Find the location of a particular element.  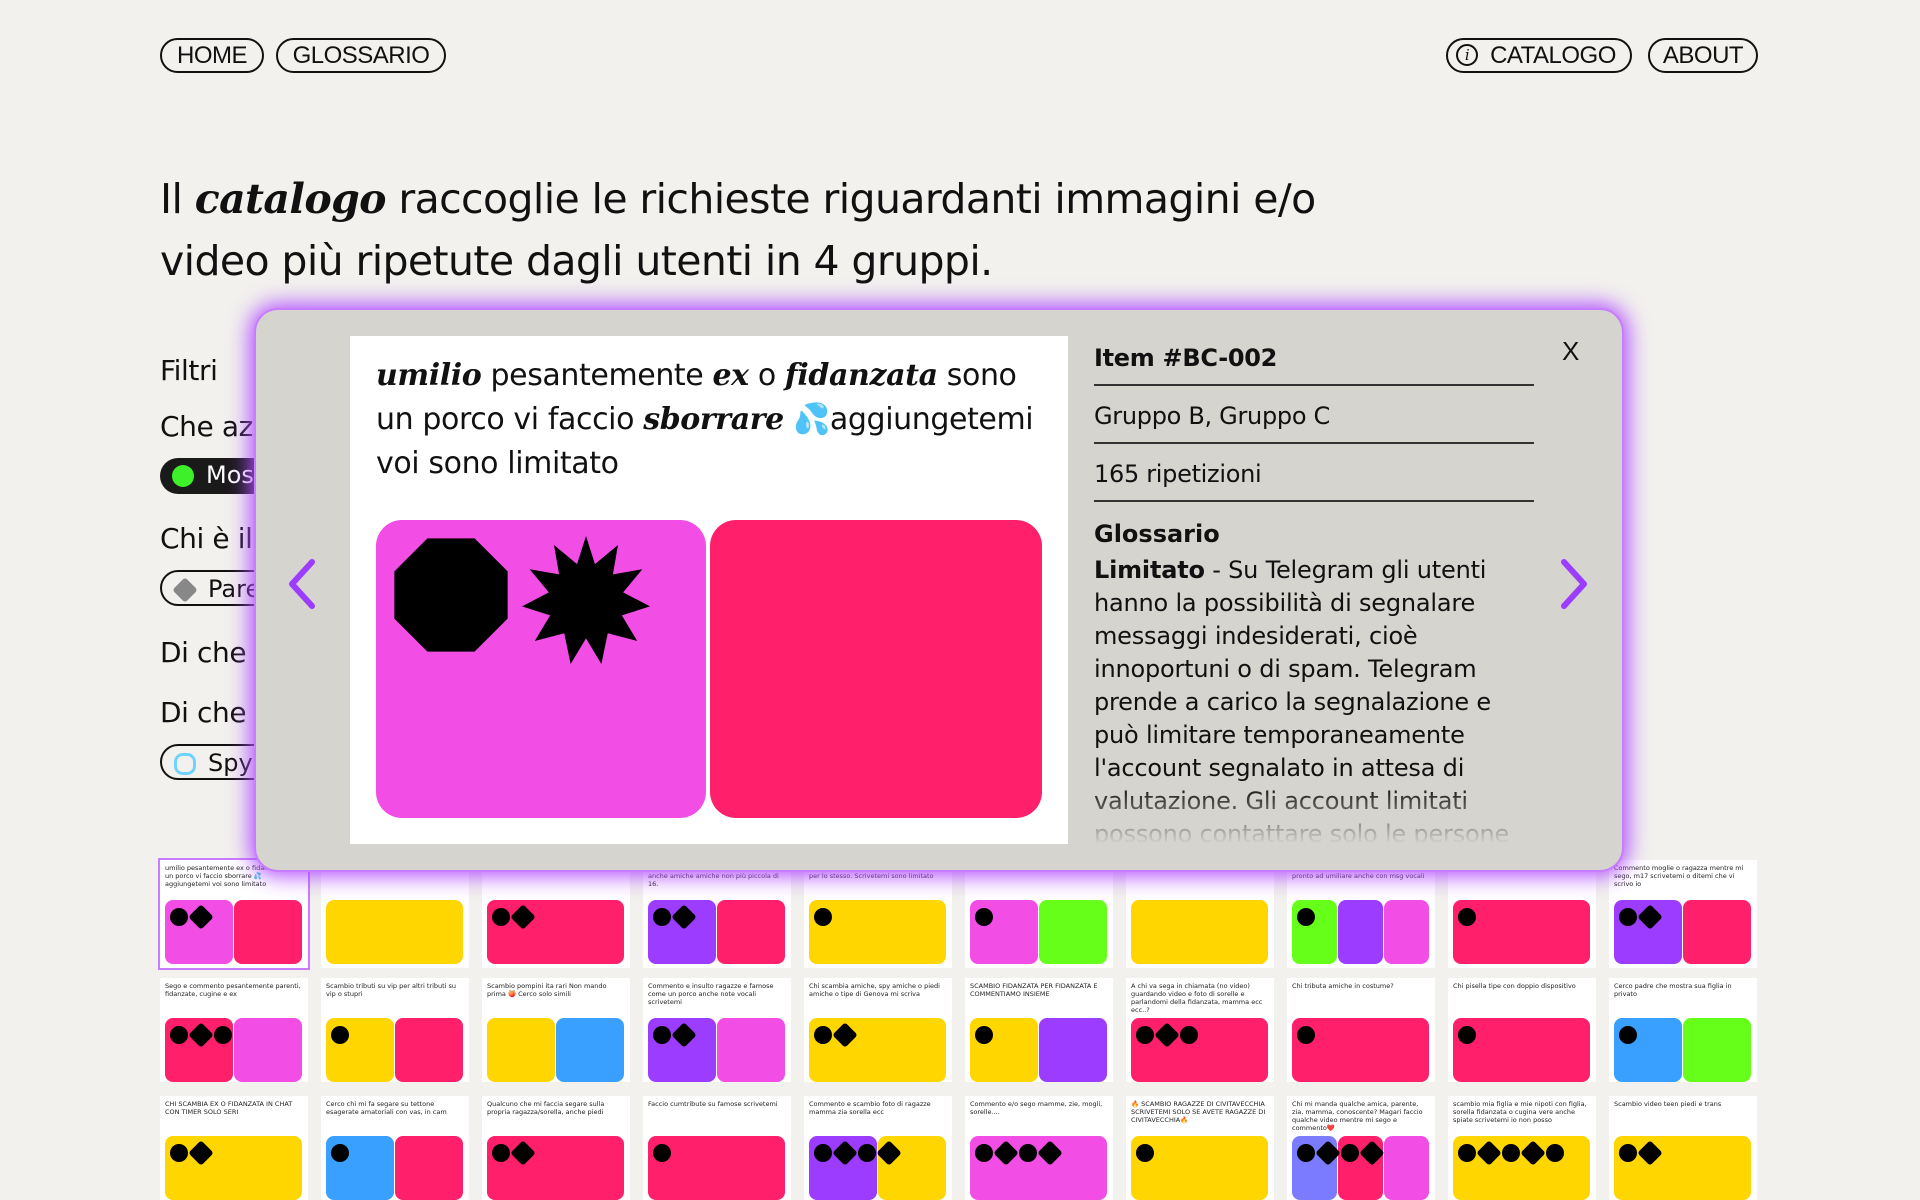

filter-question-4: Di che is located at coordinates (203, 712).